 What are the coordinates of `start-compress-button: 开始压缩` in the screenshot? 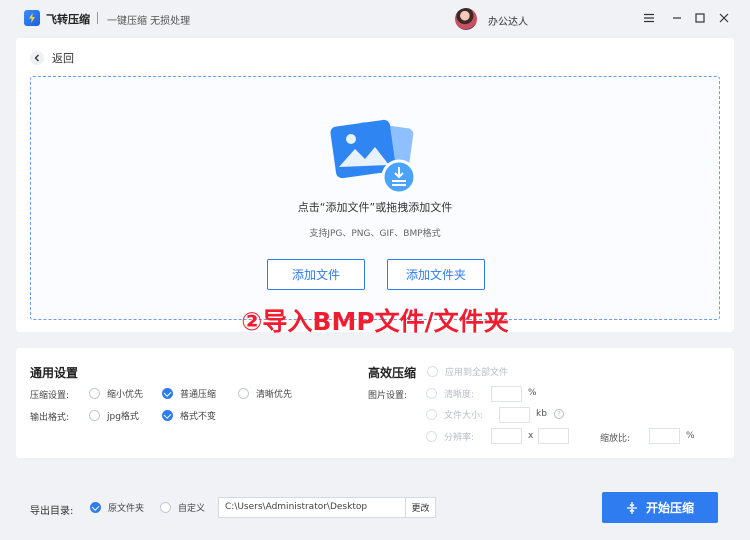 It's located at (660, 507).